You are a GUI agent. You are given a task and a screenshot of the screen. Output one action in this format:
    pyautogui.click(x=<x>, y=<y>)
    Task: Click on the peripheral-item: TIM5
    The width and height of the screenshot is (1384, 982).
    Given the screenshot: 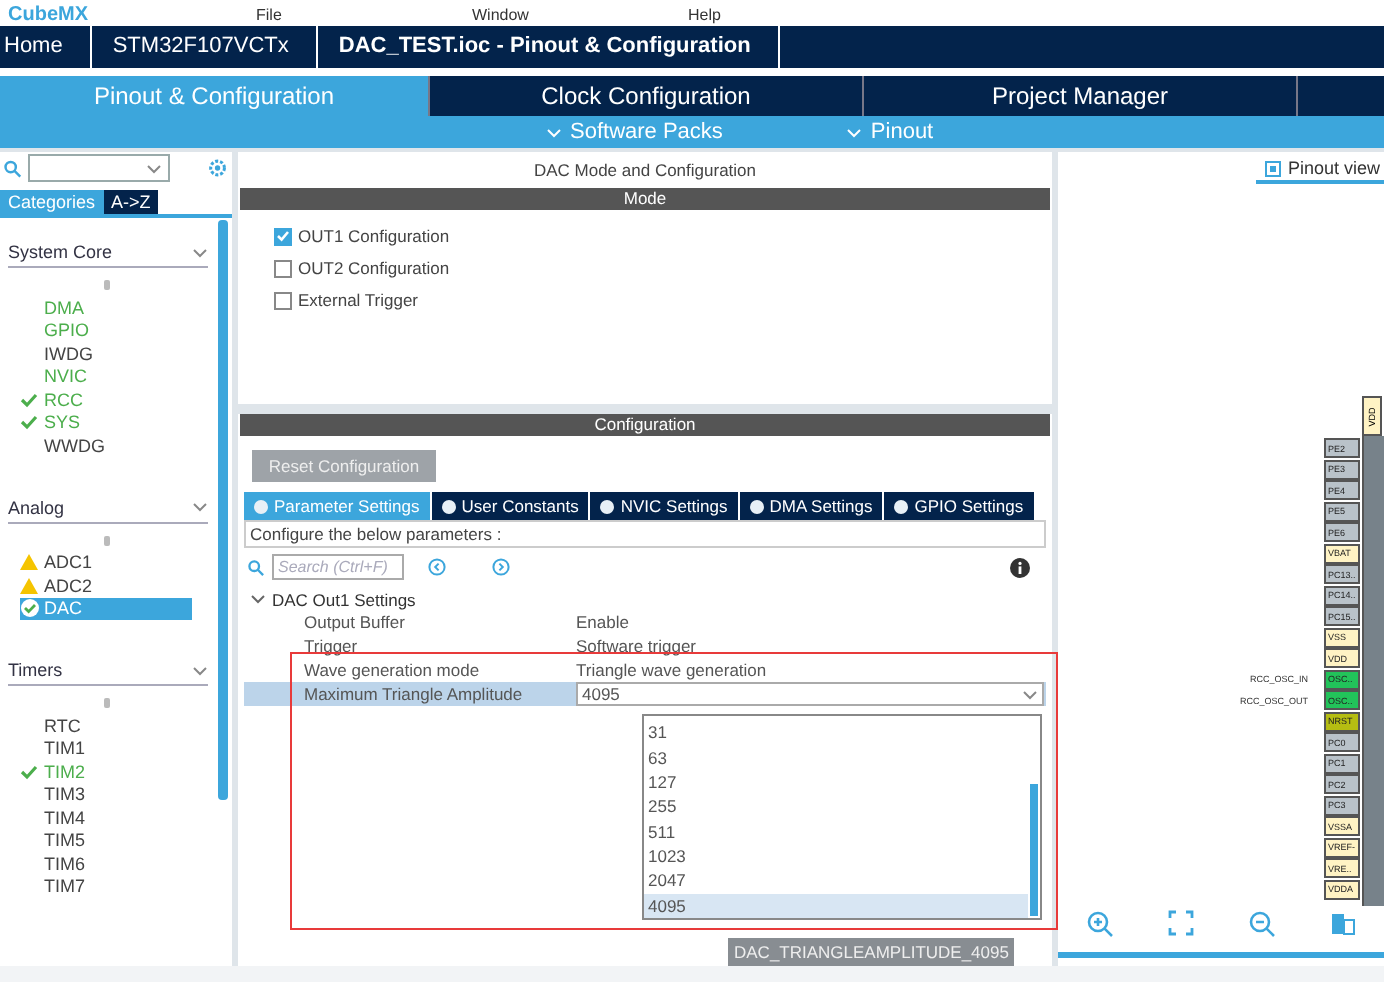 What is the action you would take?
    pyautogui.click(x=106, y=840)
    